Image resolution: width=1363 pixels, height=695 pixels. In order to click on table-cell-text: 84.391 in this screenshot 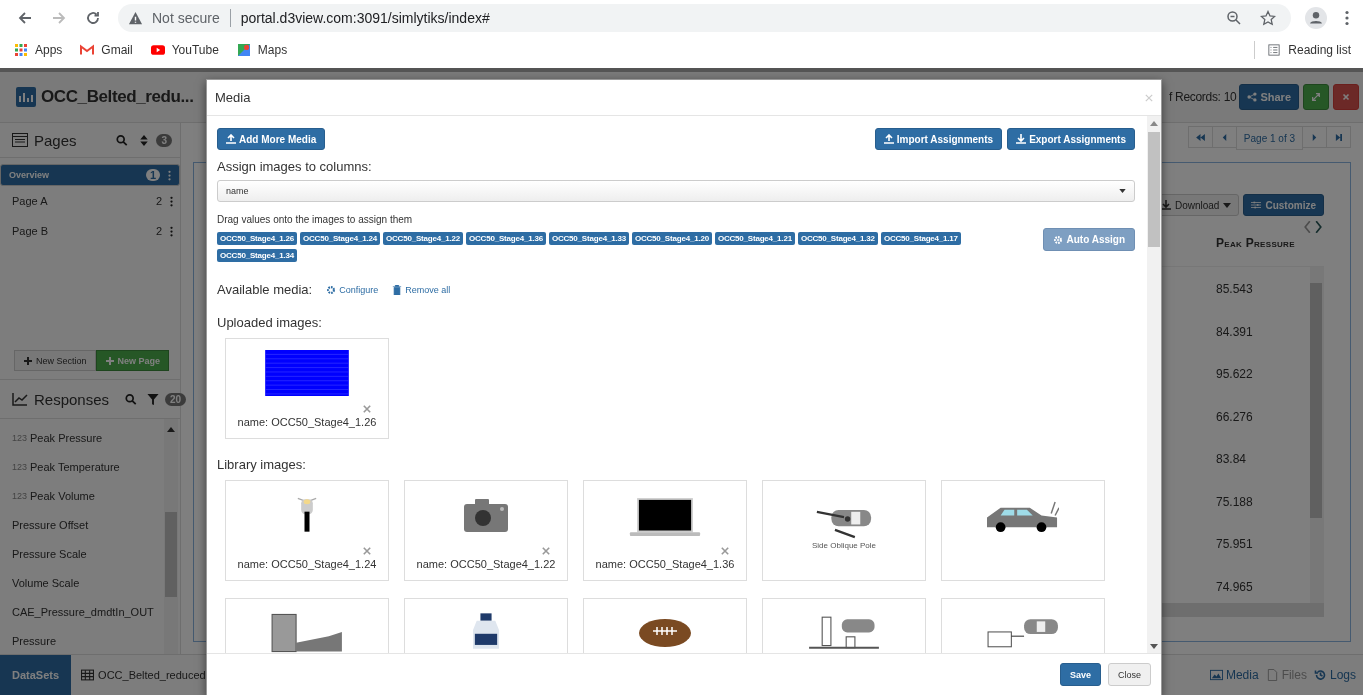, I will do `click(1235, 332)`.